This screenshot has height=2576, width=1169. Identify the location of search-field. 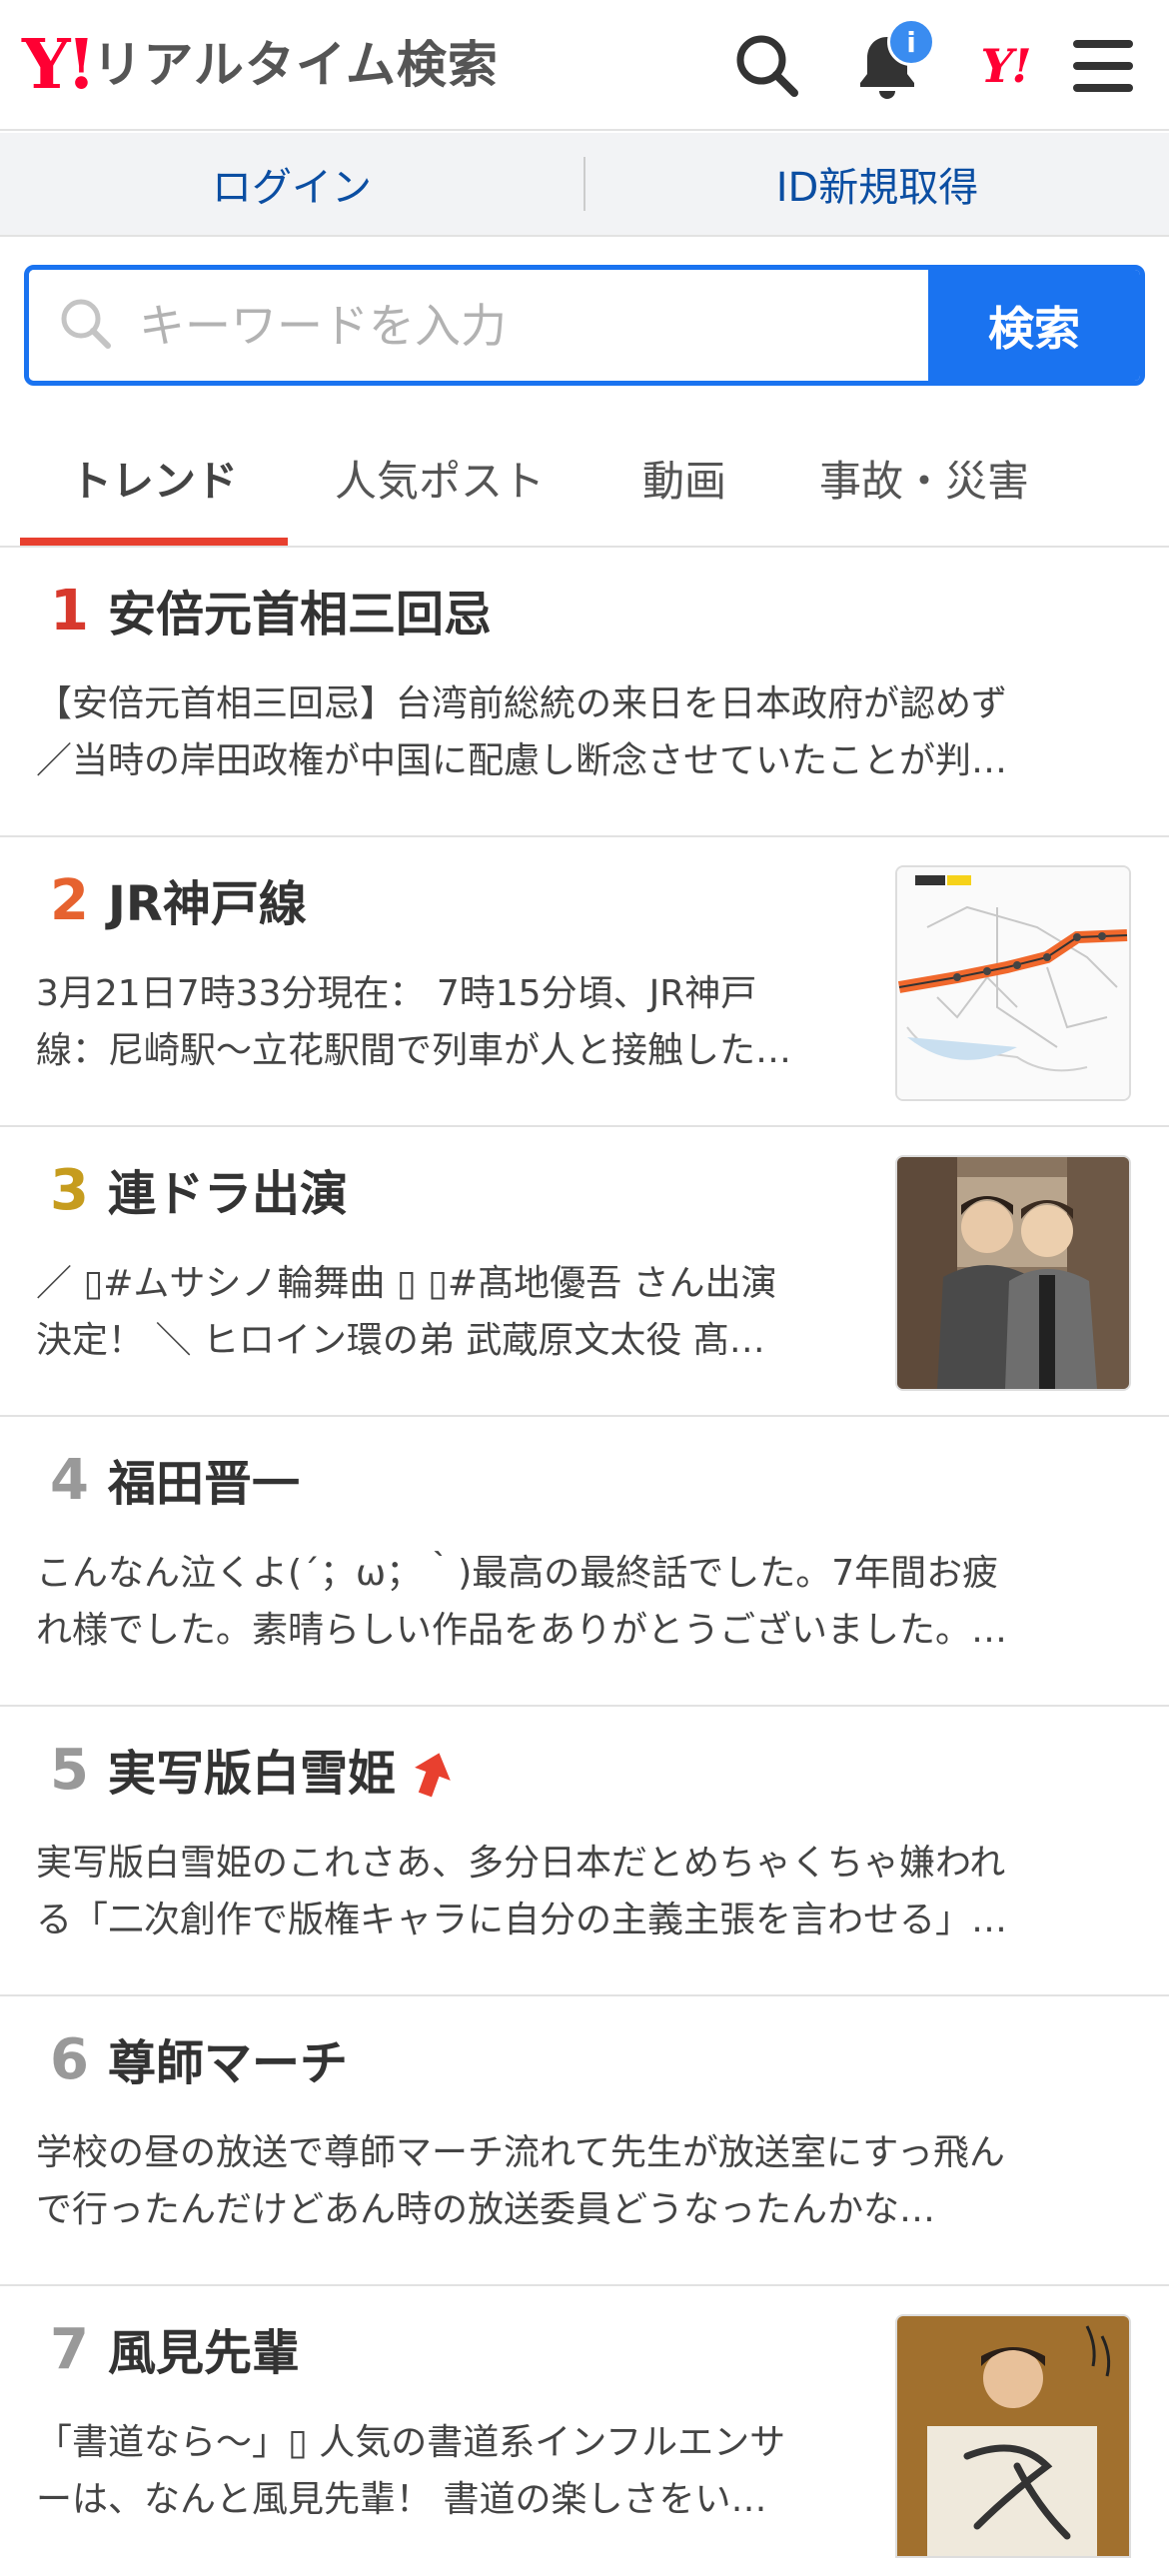
(478, 325).